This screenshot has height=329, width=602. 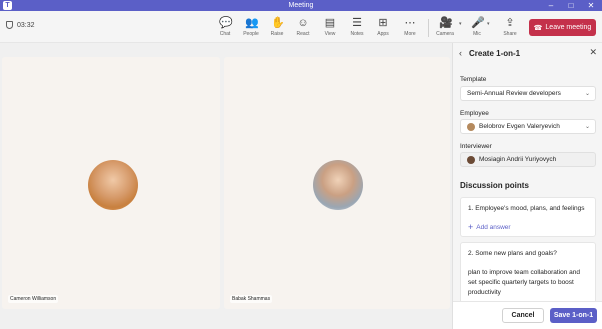 What do you see at coordinates (477, 34) in the screenshot?
I see `mic-label: Mic` at bounding box center [477, 34].